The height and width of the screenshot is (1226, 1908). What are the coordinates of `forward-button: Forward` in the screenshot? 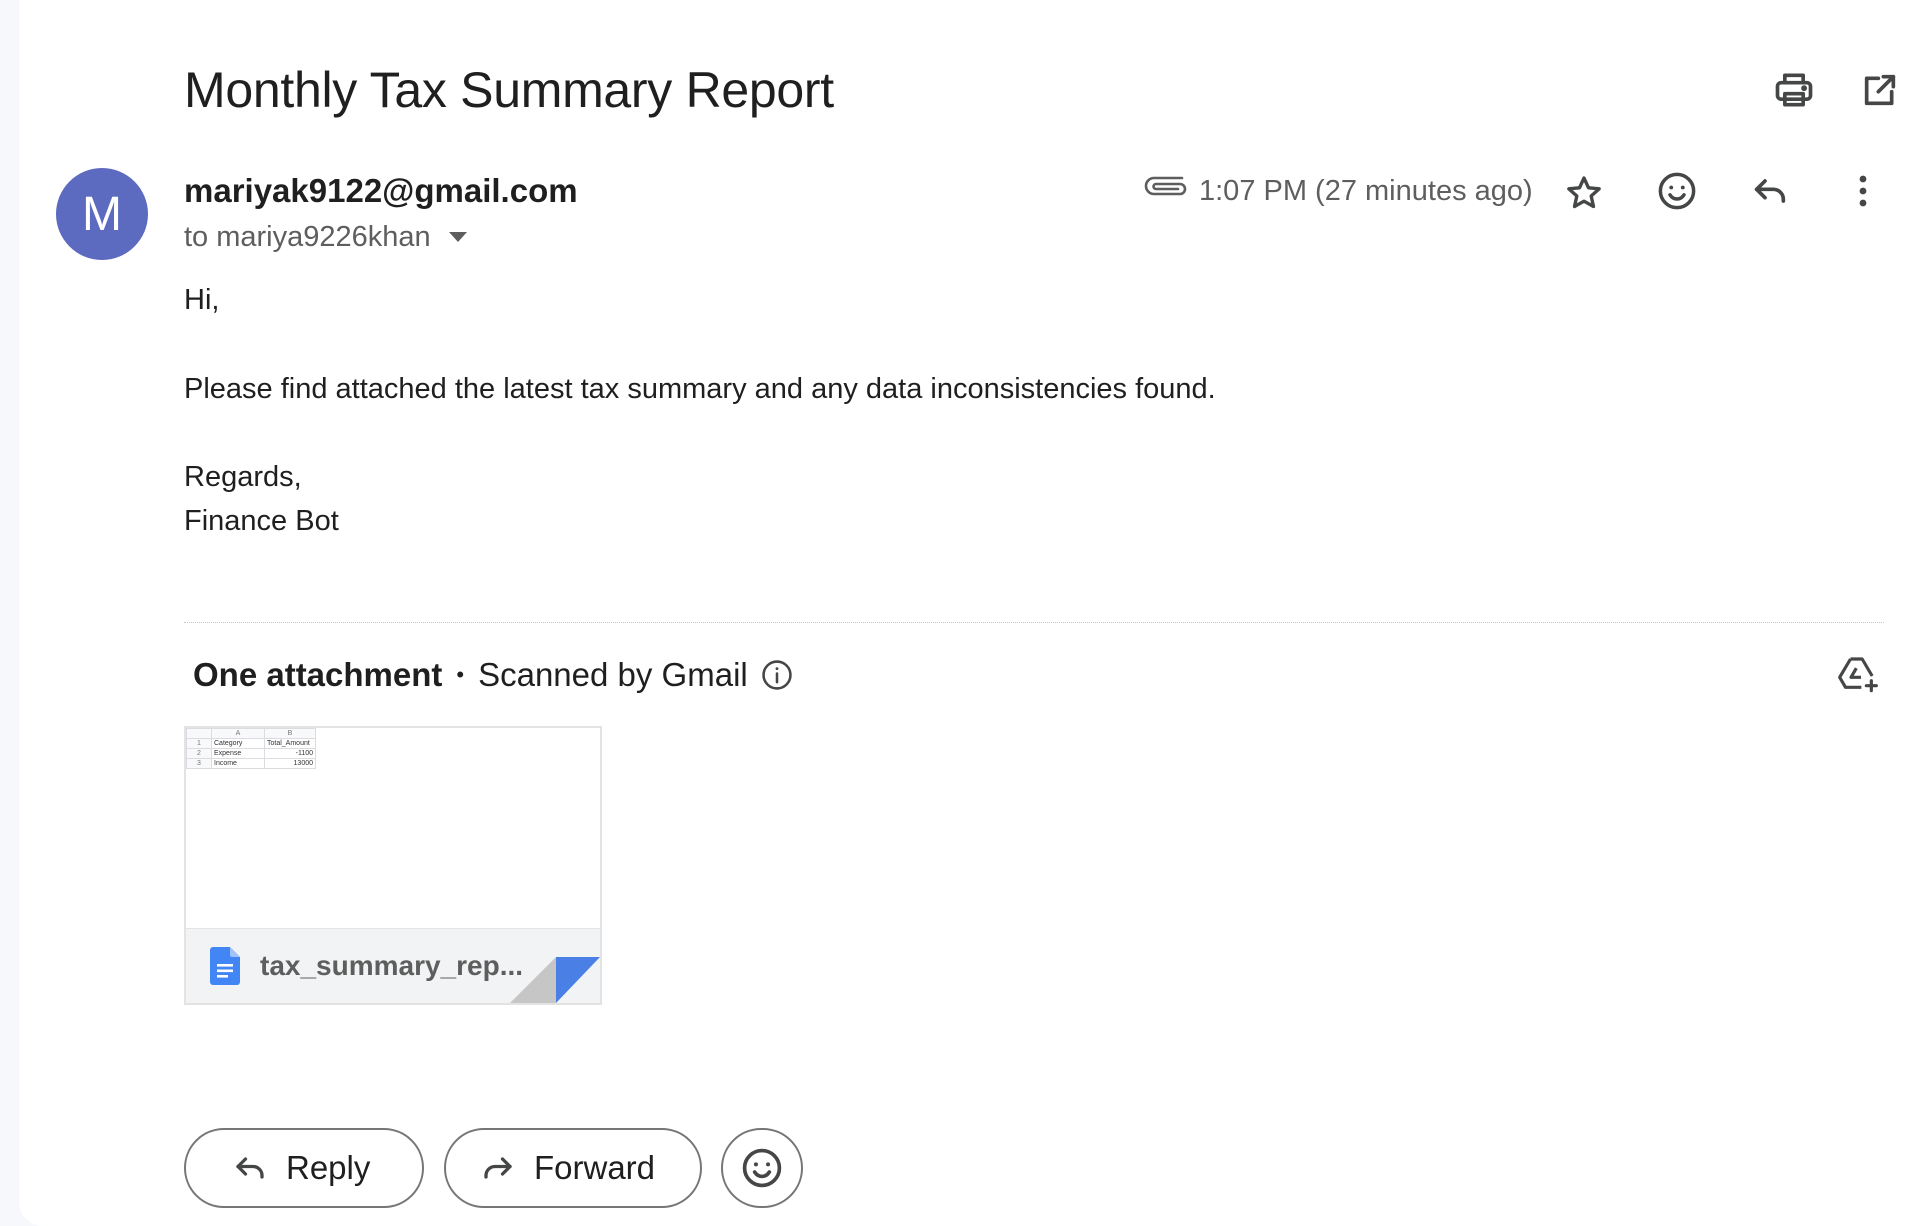 It's located at (573, 1168).